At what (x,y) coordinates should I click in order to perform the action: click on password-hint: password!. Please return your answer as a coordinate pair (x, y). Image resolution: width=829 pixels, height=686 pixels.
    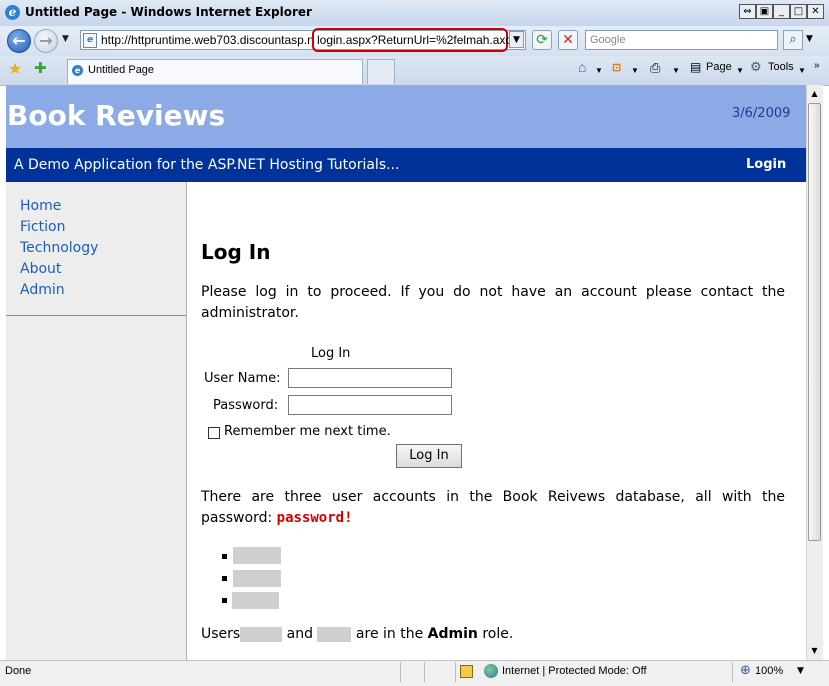
    Looking at the image, I should click on (314, 518).